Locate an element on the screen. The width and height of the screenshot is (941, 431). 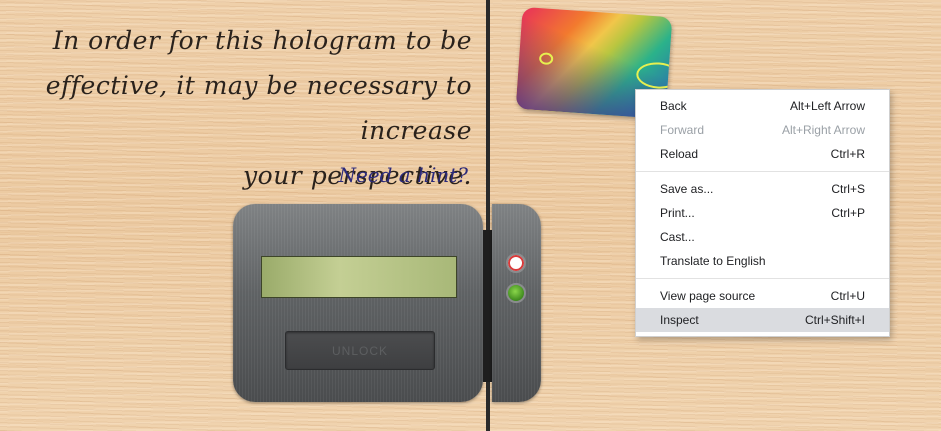
menu-item-shortcut: Ctrl+R is located at coordinates (847, 154).